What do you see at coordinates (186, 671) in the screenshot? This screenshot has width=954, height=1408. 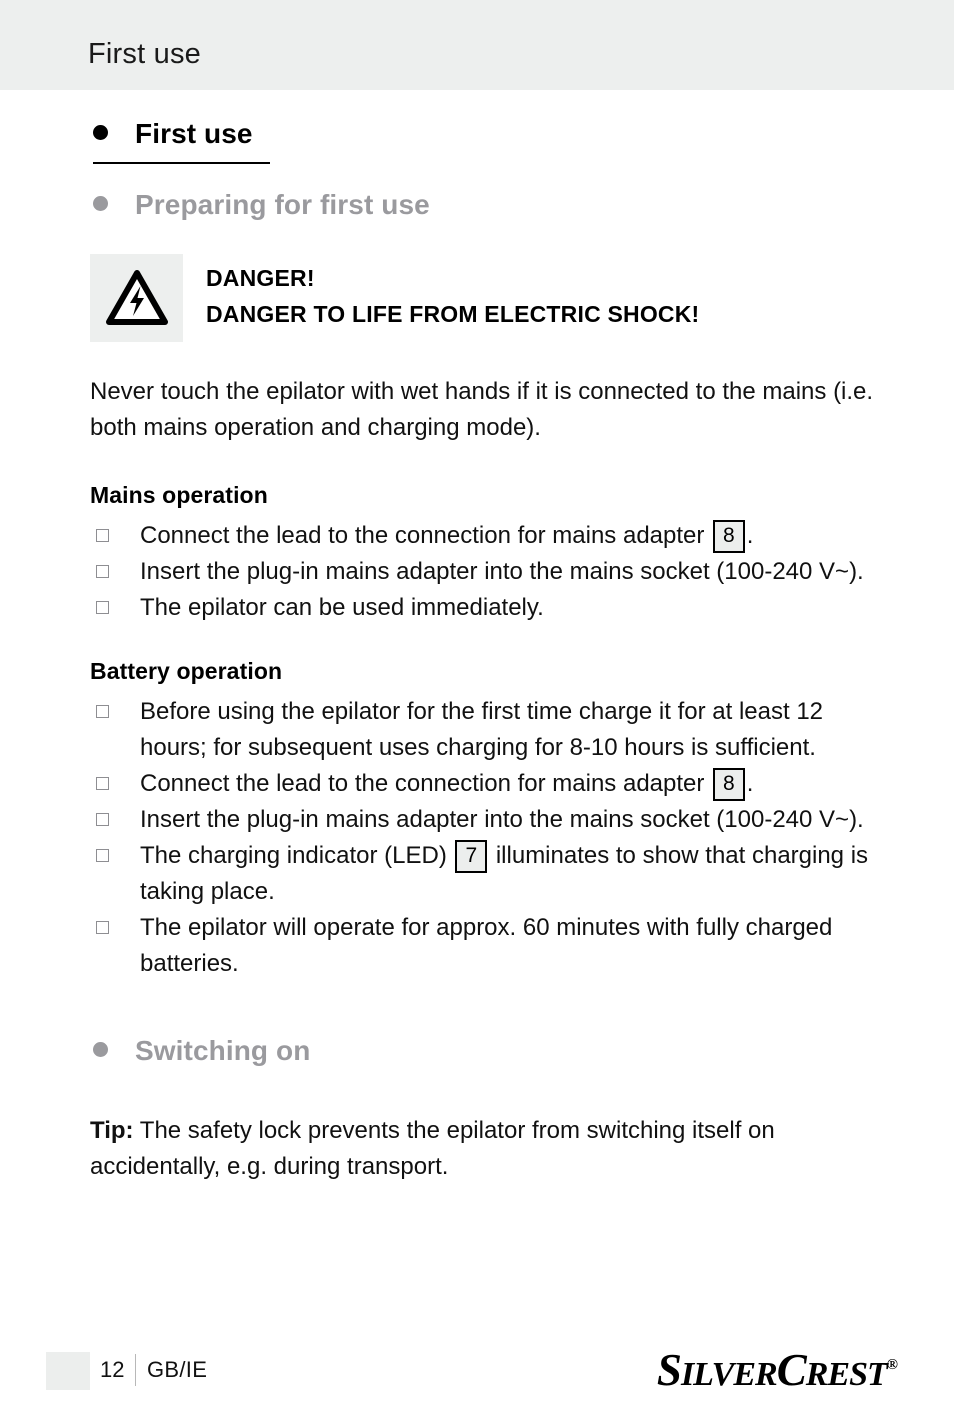 I see `subheading-battery-operation: Battery operation` at bounding box center [186, 671].